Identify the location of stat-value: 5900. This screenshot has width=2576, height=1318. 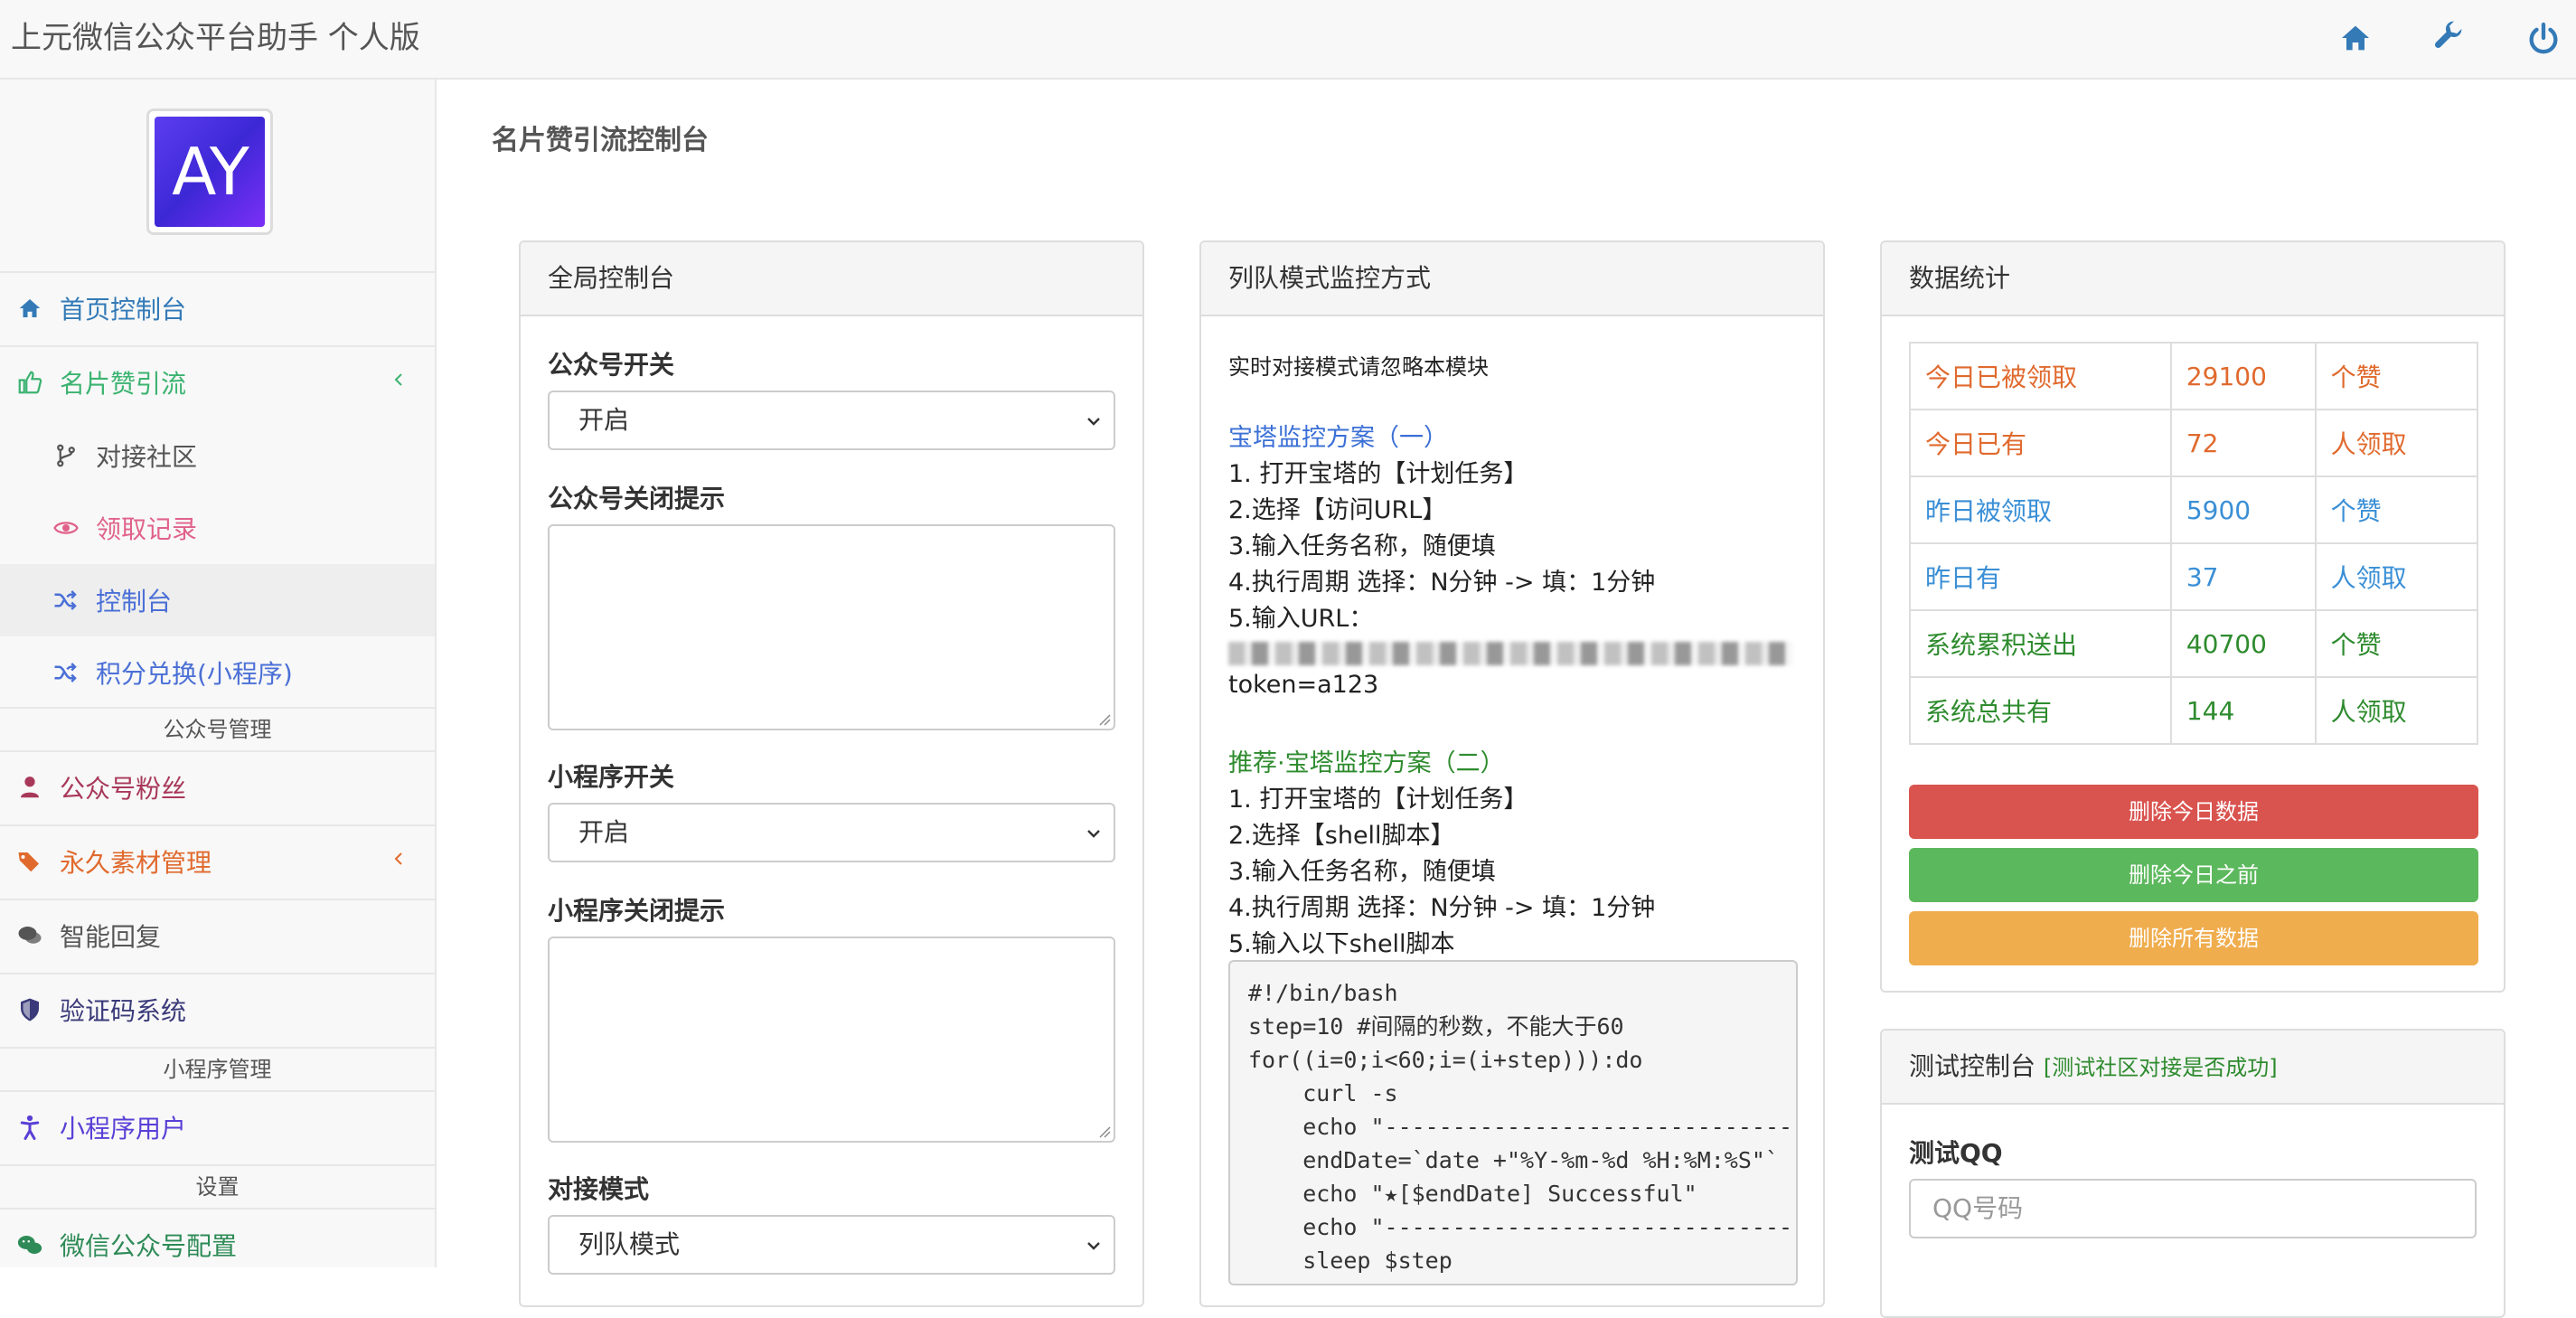
(2243, 509).